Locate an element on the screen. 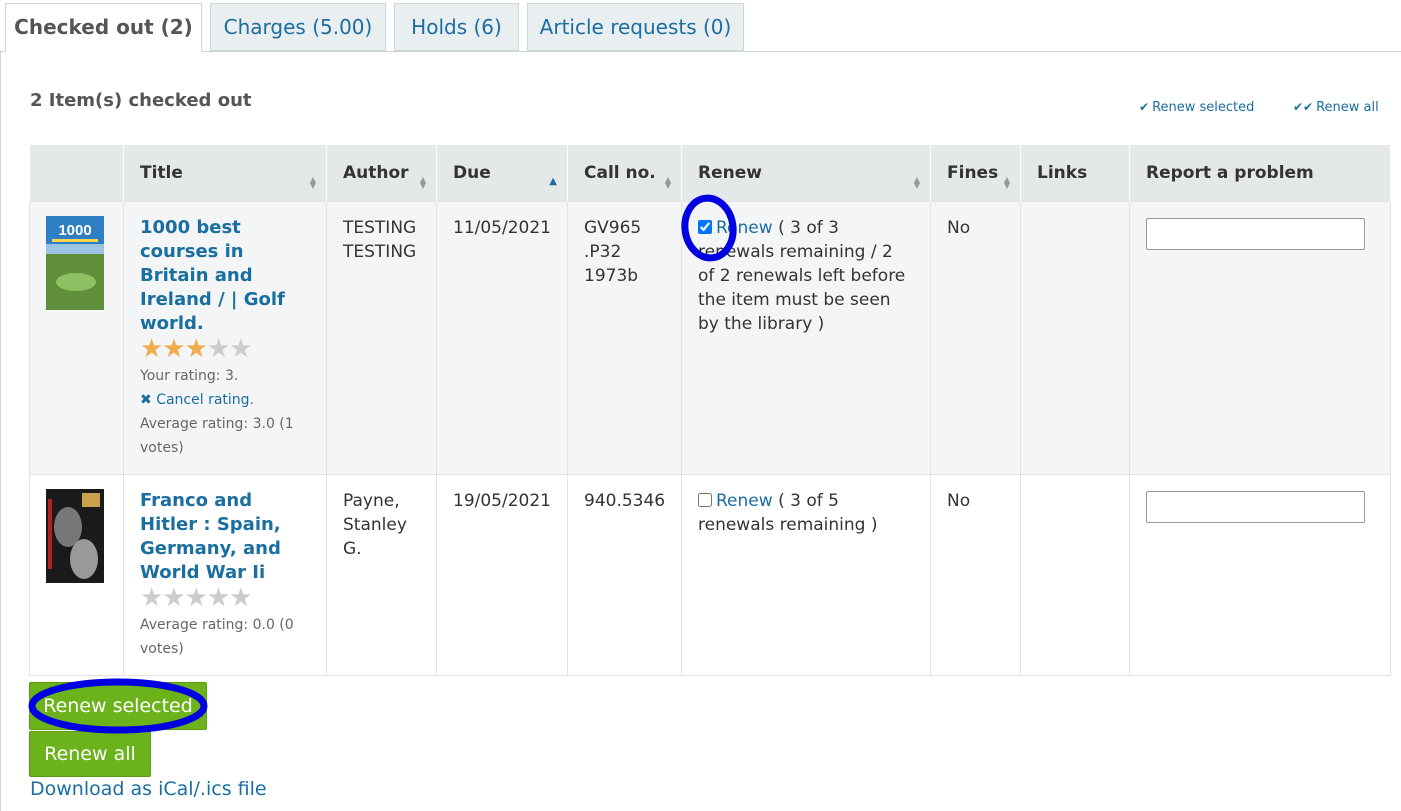  average-rating: Average rating: 3.0 (1 votes) is located at coordinates (217, 436).